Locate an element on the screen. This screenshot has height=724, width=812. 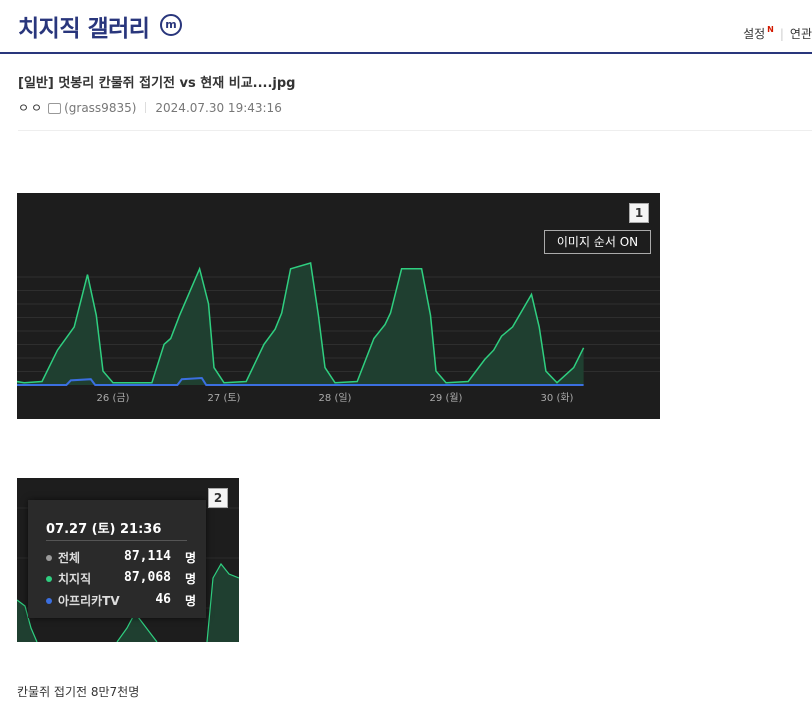
gallery-header: 치지직 갤러리 m 설정 N | 연관 is located at coordinates (406, 27).